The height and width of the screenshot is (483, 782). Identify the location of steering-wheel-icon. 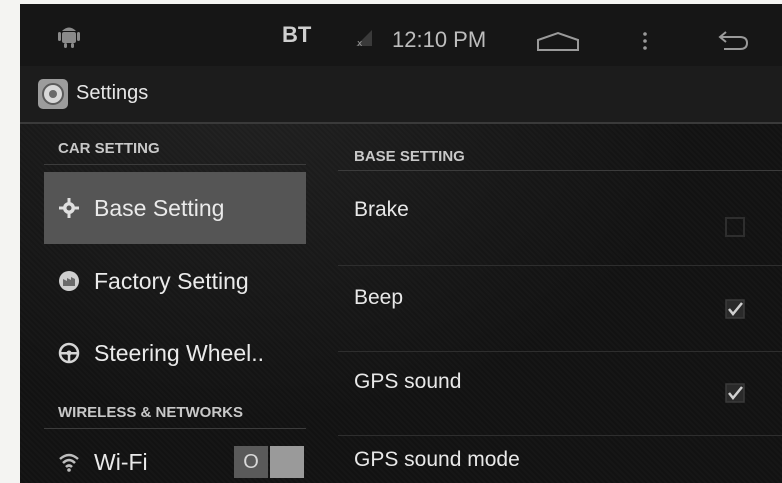
(69, 353).